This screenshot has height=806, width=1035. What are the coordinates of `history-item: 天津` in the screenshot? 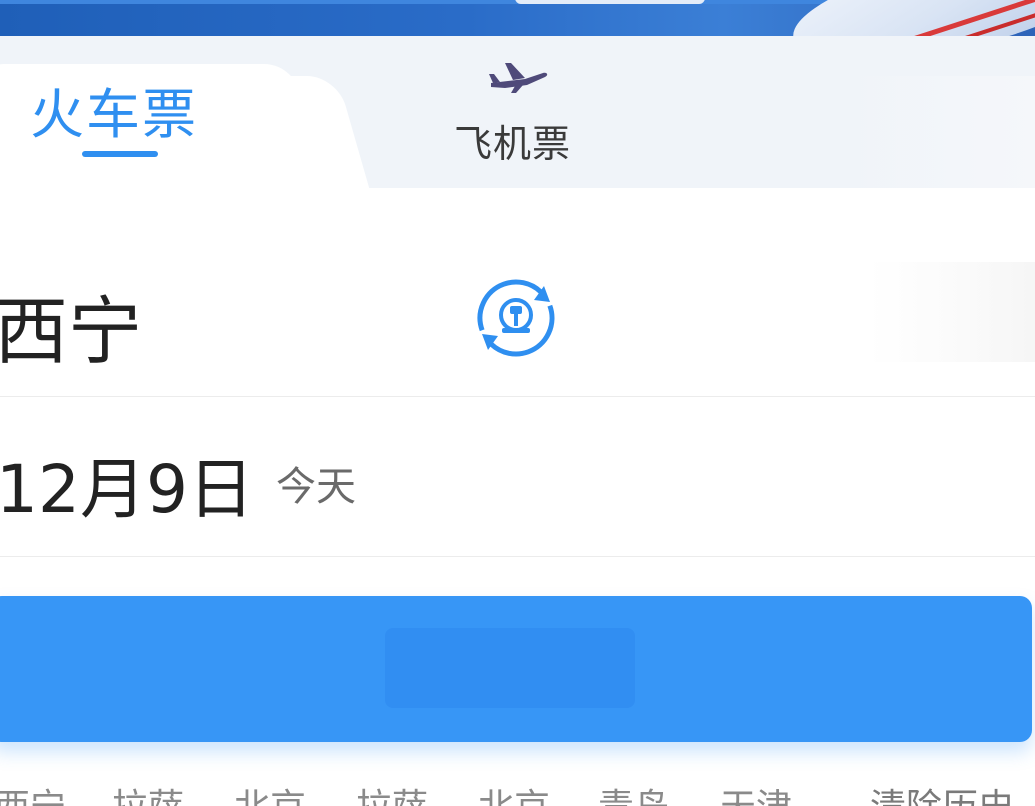 It's located at (756, 792).